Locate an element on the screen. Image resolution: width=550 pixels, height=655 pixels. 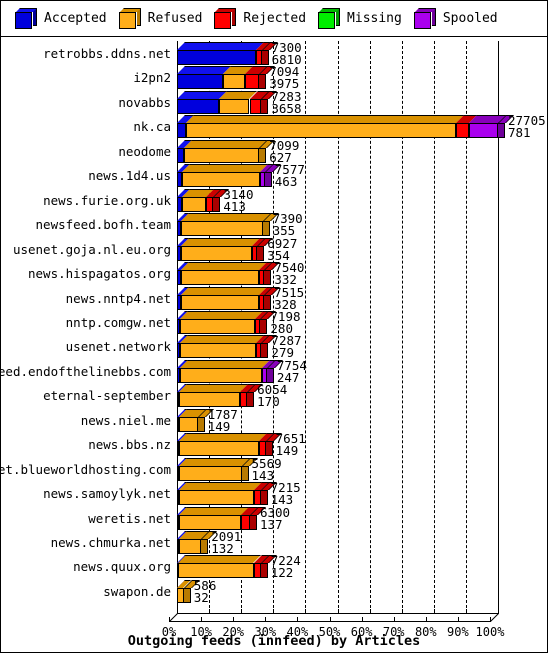
category-label: news.bbs.nz is located at coordinates (129, 445).